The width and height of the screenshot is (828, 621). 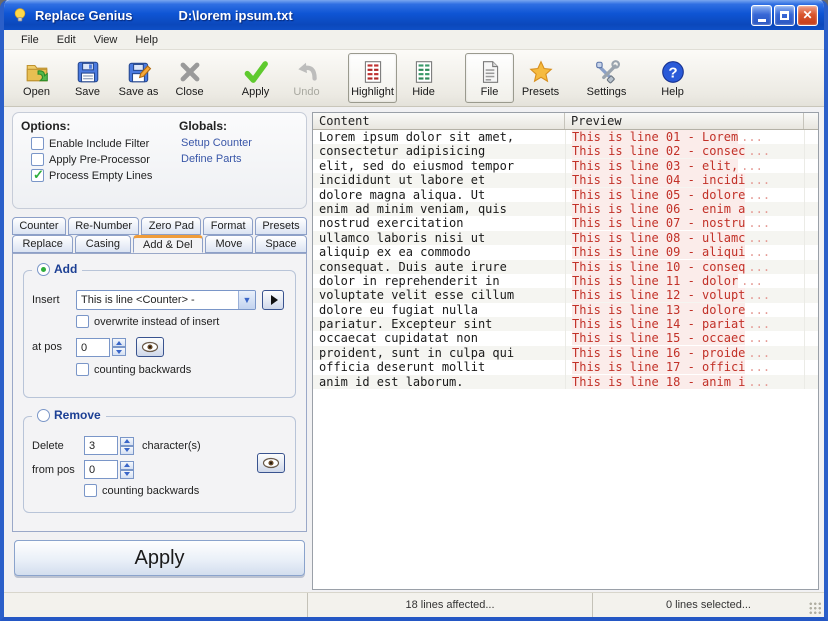 I want to click on extra-cell, so click(x=811, y=137).